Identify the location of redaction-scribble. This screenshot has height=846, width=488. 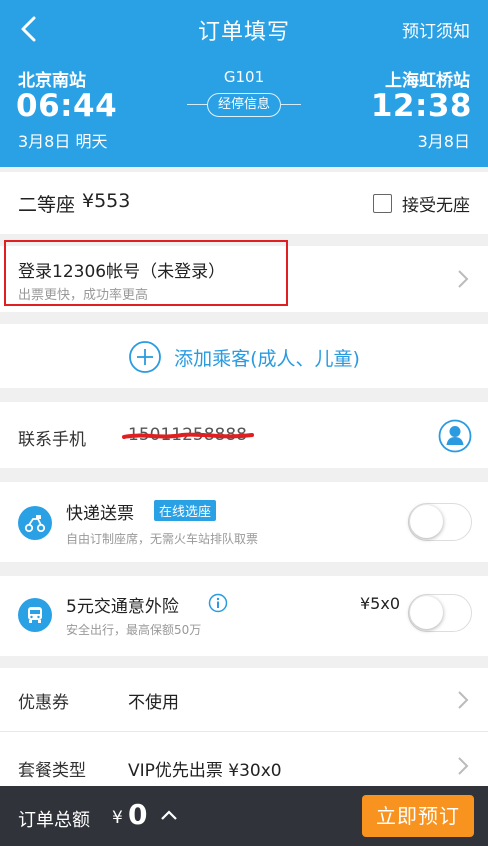
(188, 435).